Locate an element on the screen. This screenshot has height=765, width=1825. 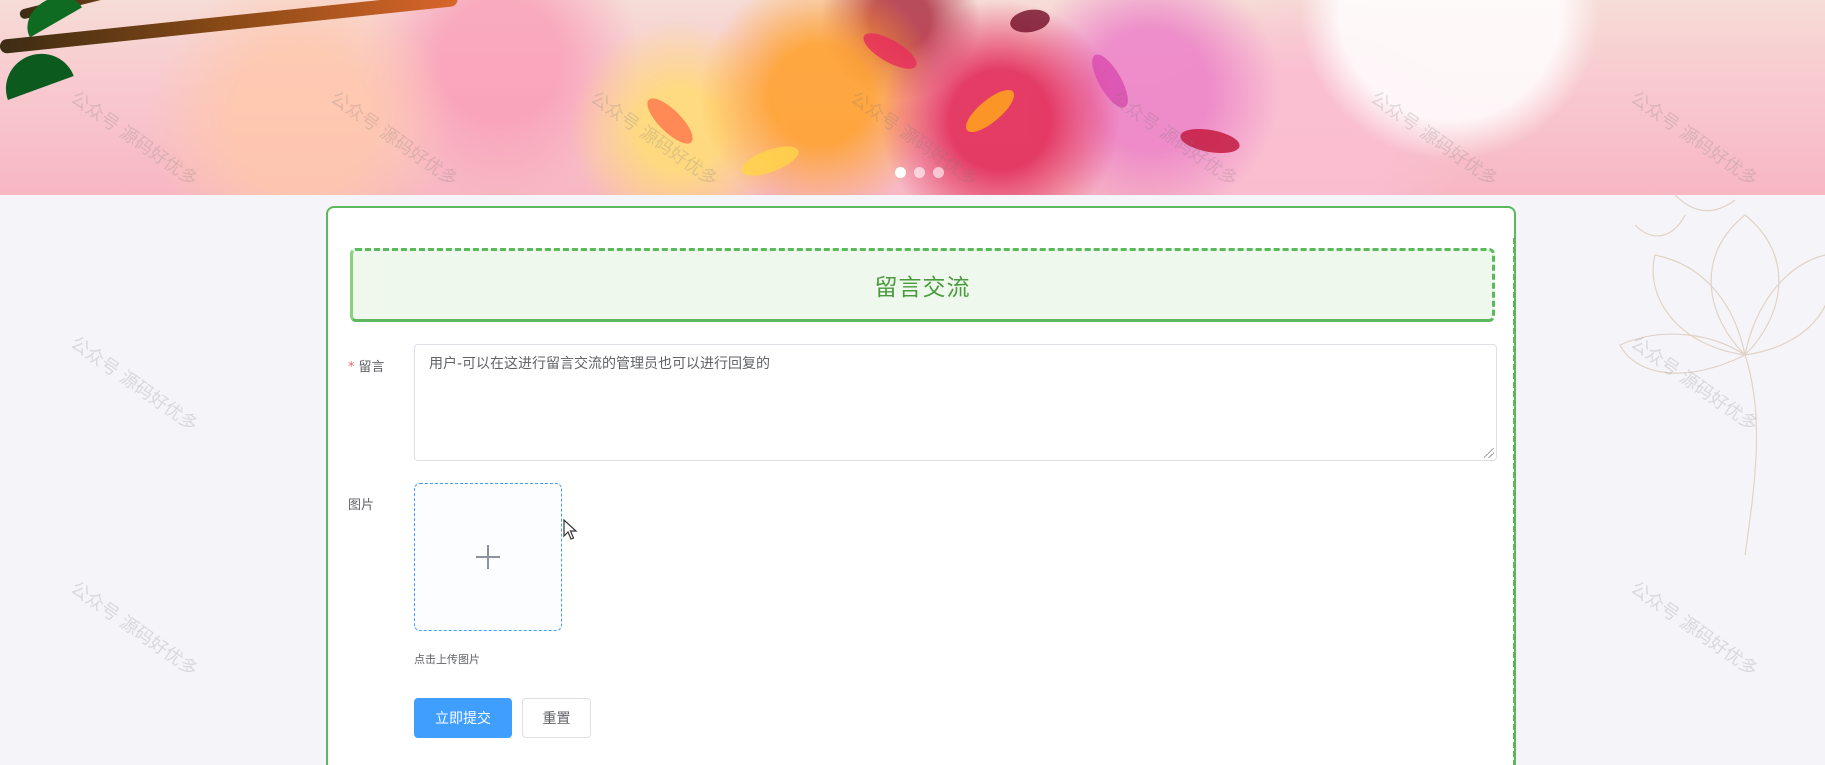
image-label: 图片 is located at coordinates (361, 505).